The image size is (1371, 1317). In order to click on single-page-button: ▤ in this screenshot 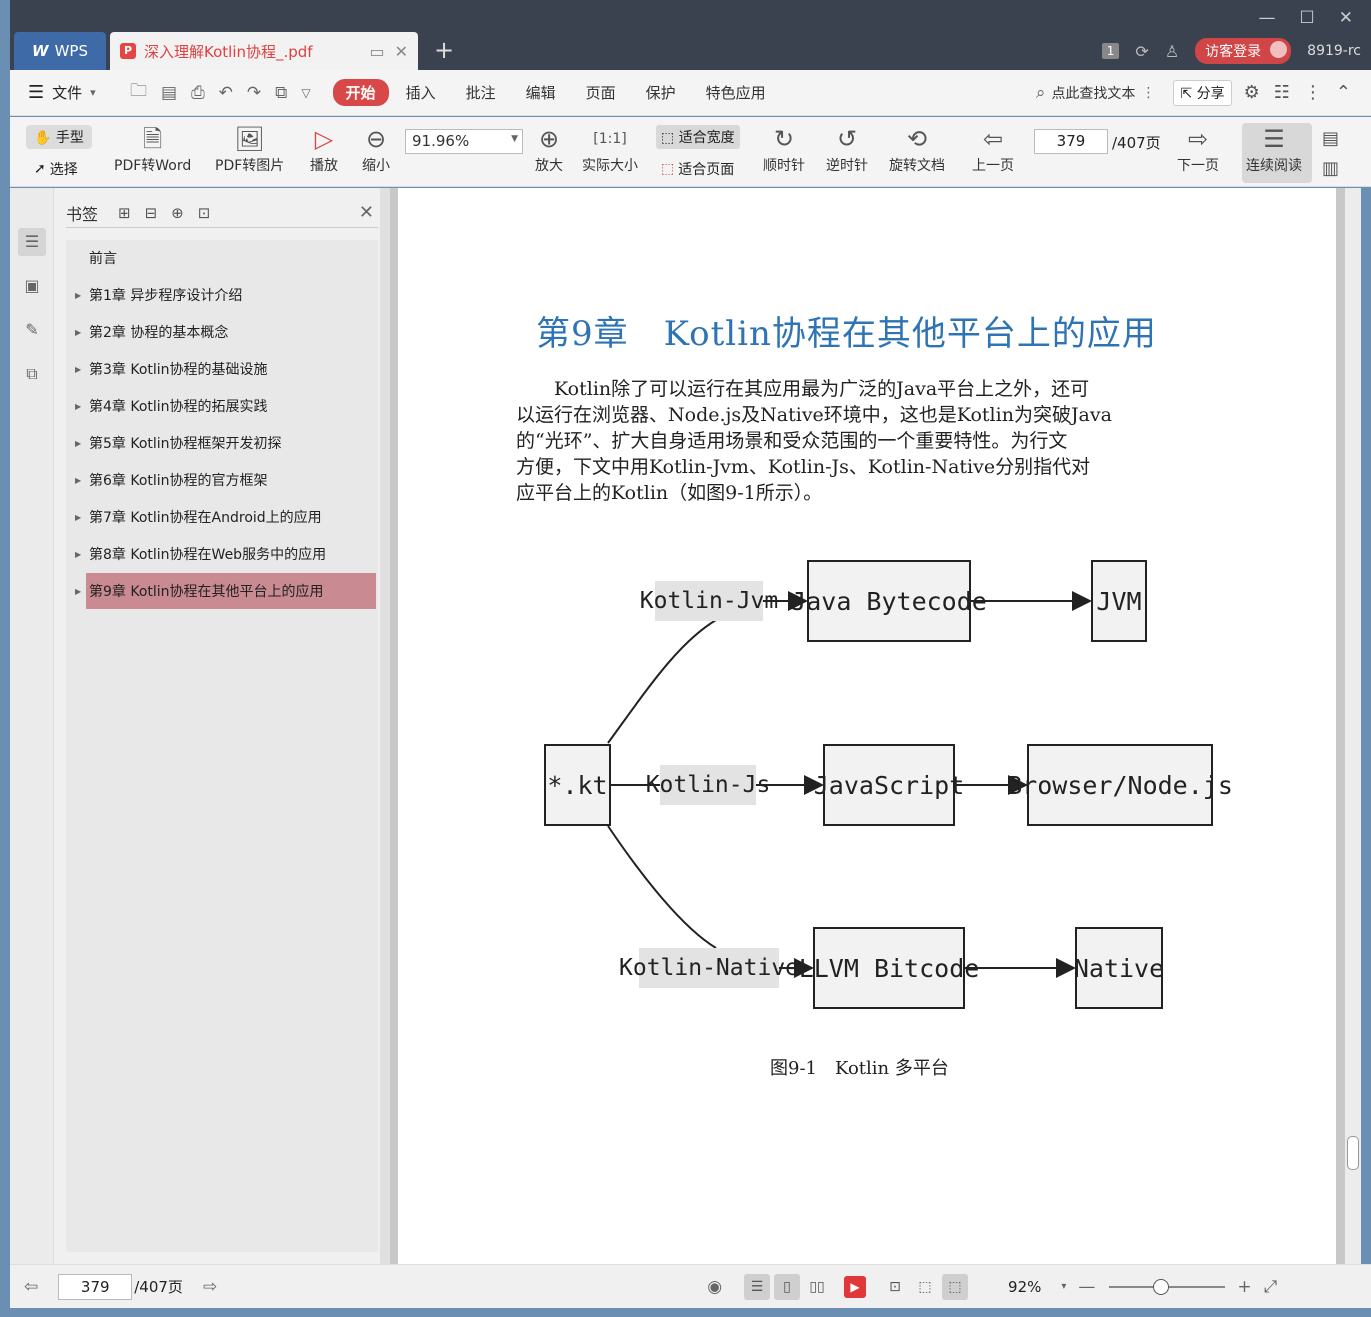, I will do `click(1330, 139)`.